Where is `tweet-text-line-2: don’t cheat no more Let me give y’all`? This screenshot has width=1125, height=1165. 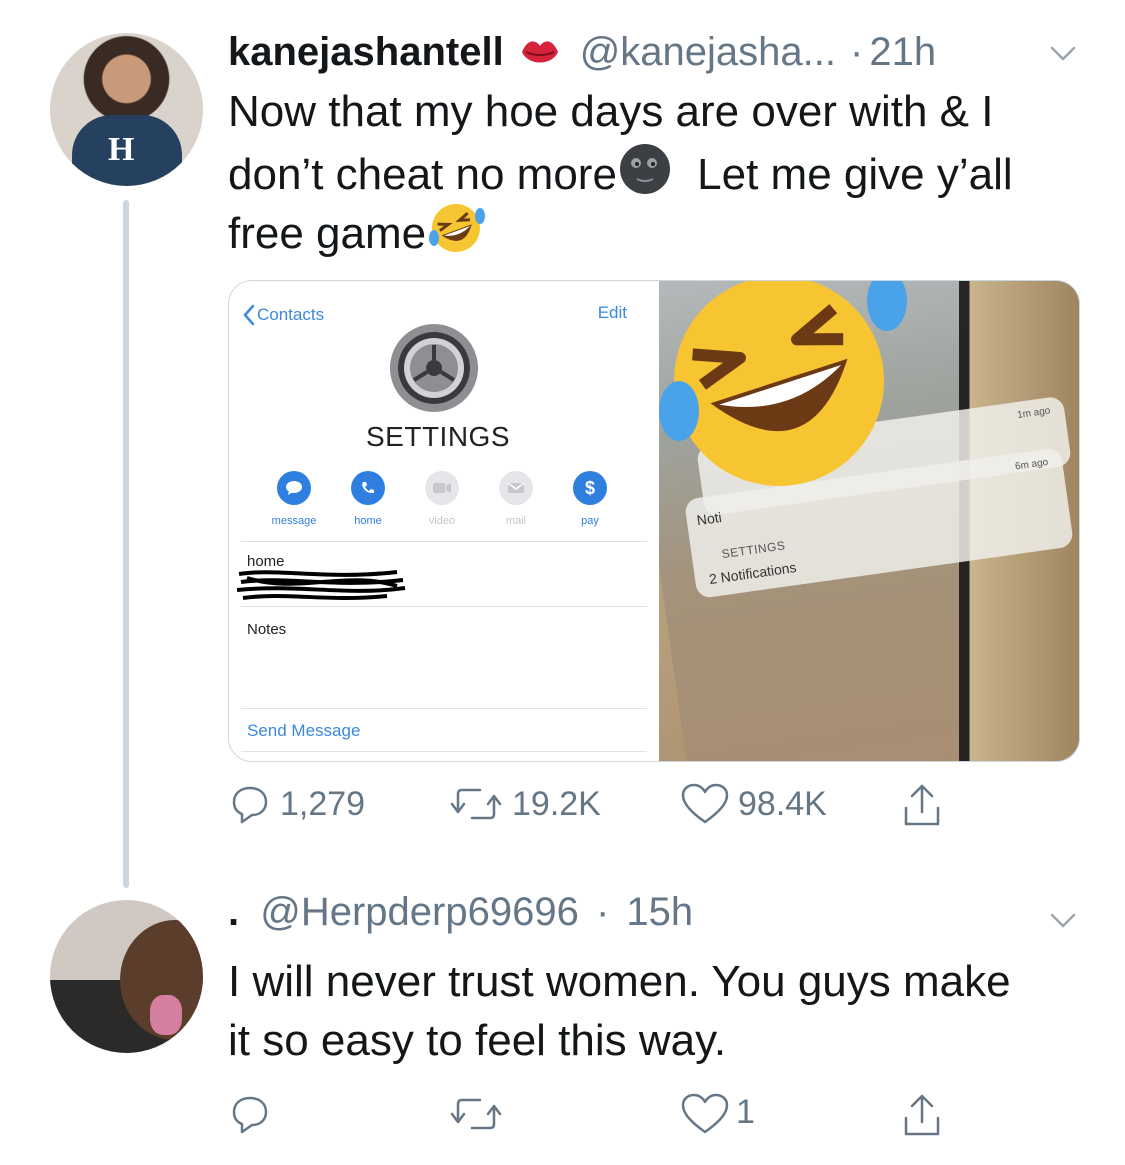
tweet-text-line-2: don’t cheat no more Let me give y’all is located at coordinates (620, 172).